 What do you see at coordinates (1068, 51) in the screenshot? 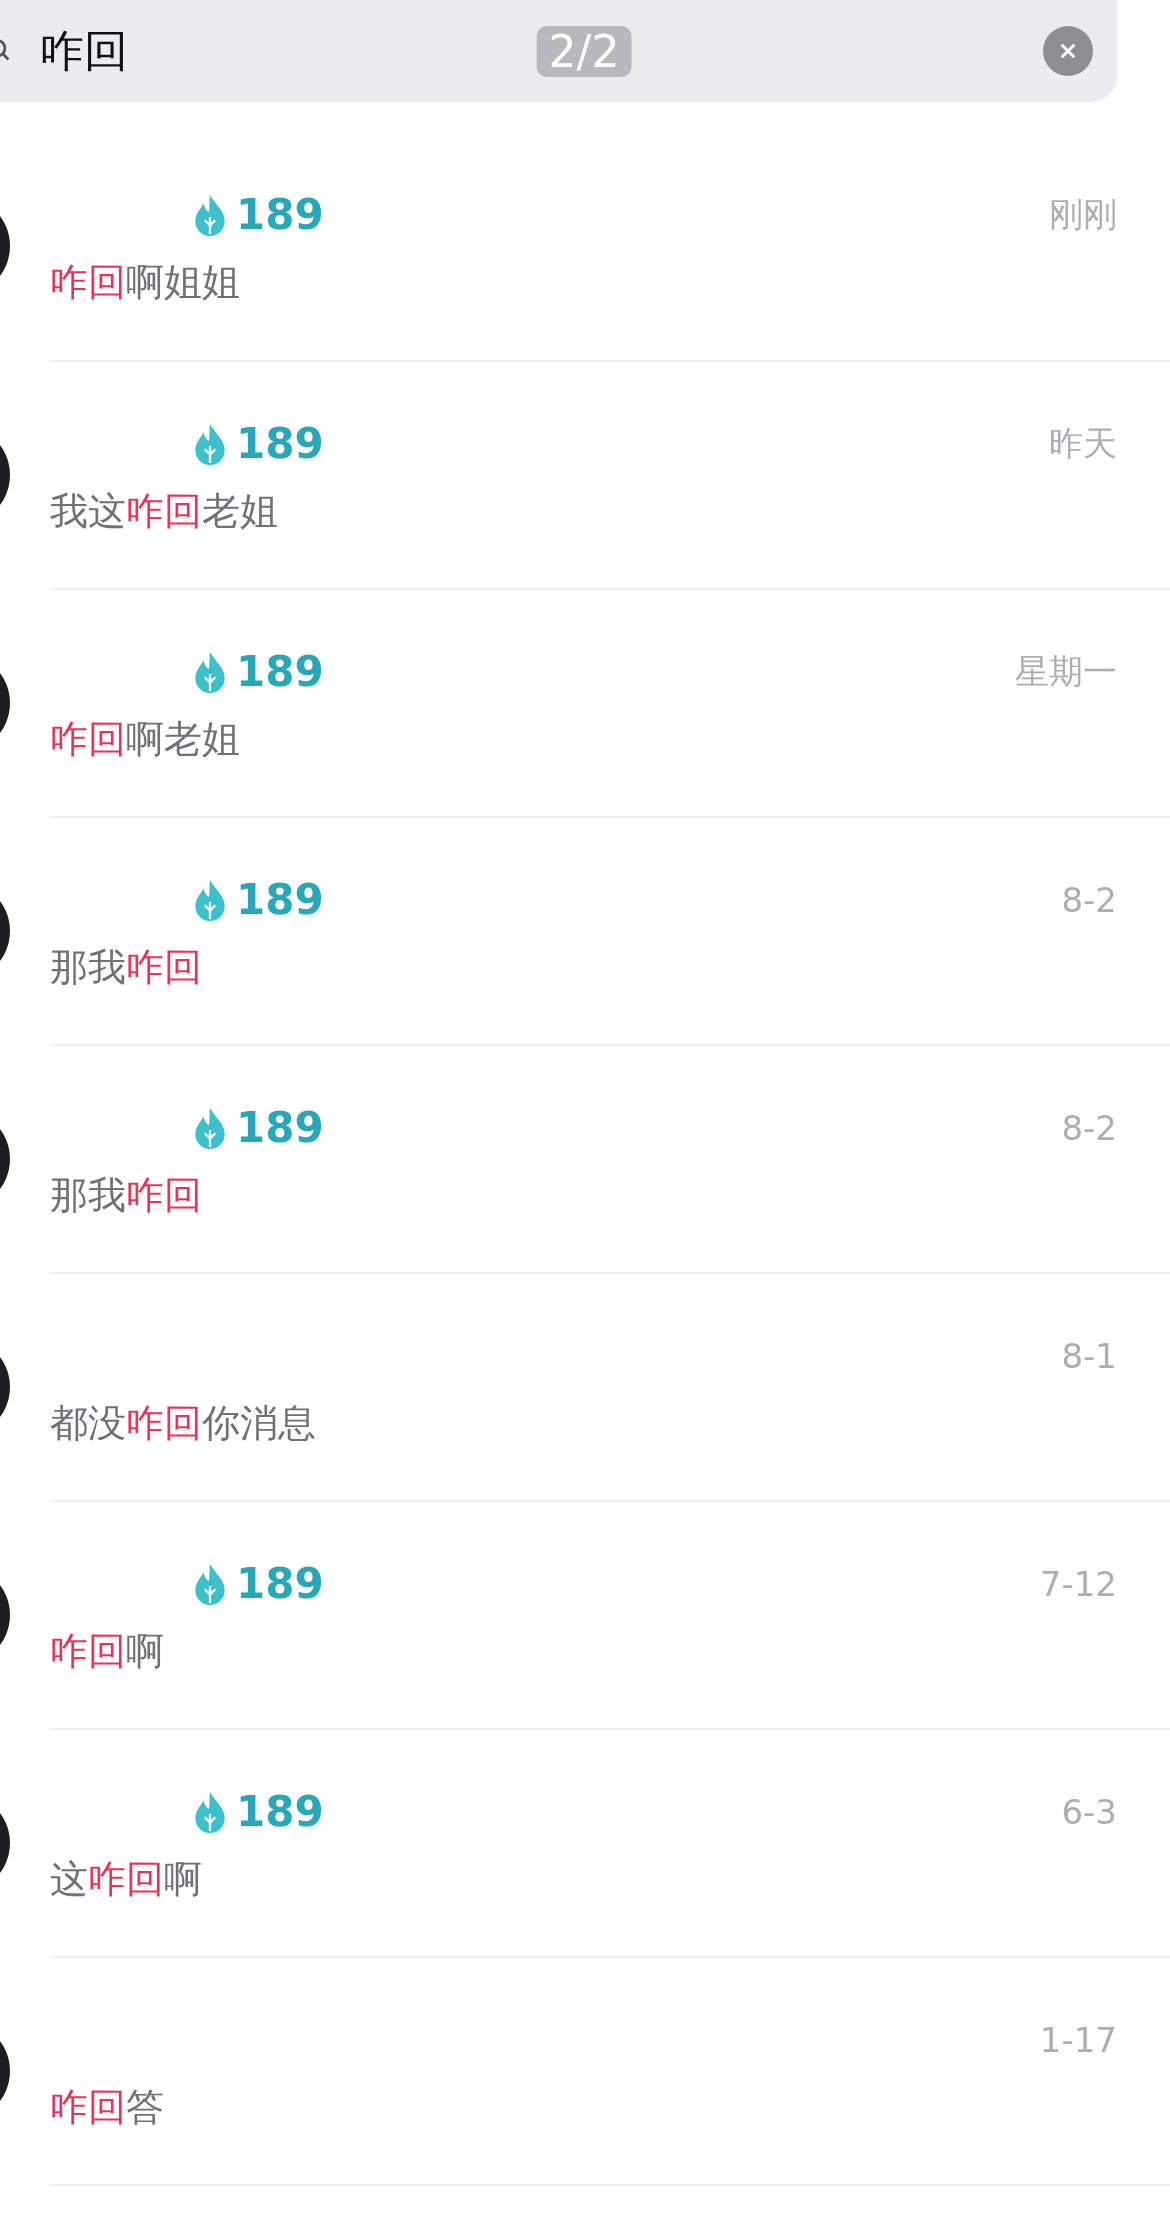
I see `clear-button` at bounding box center [1068, 51].